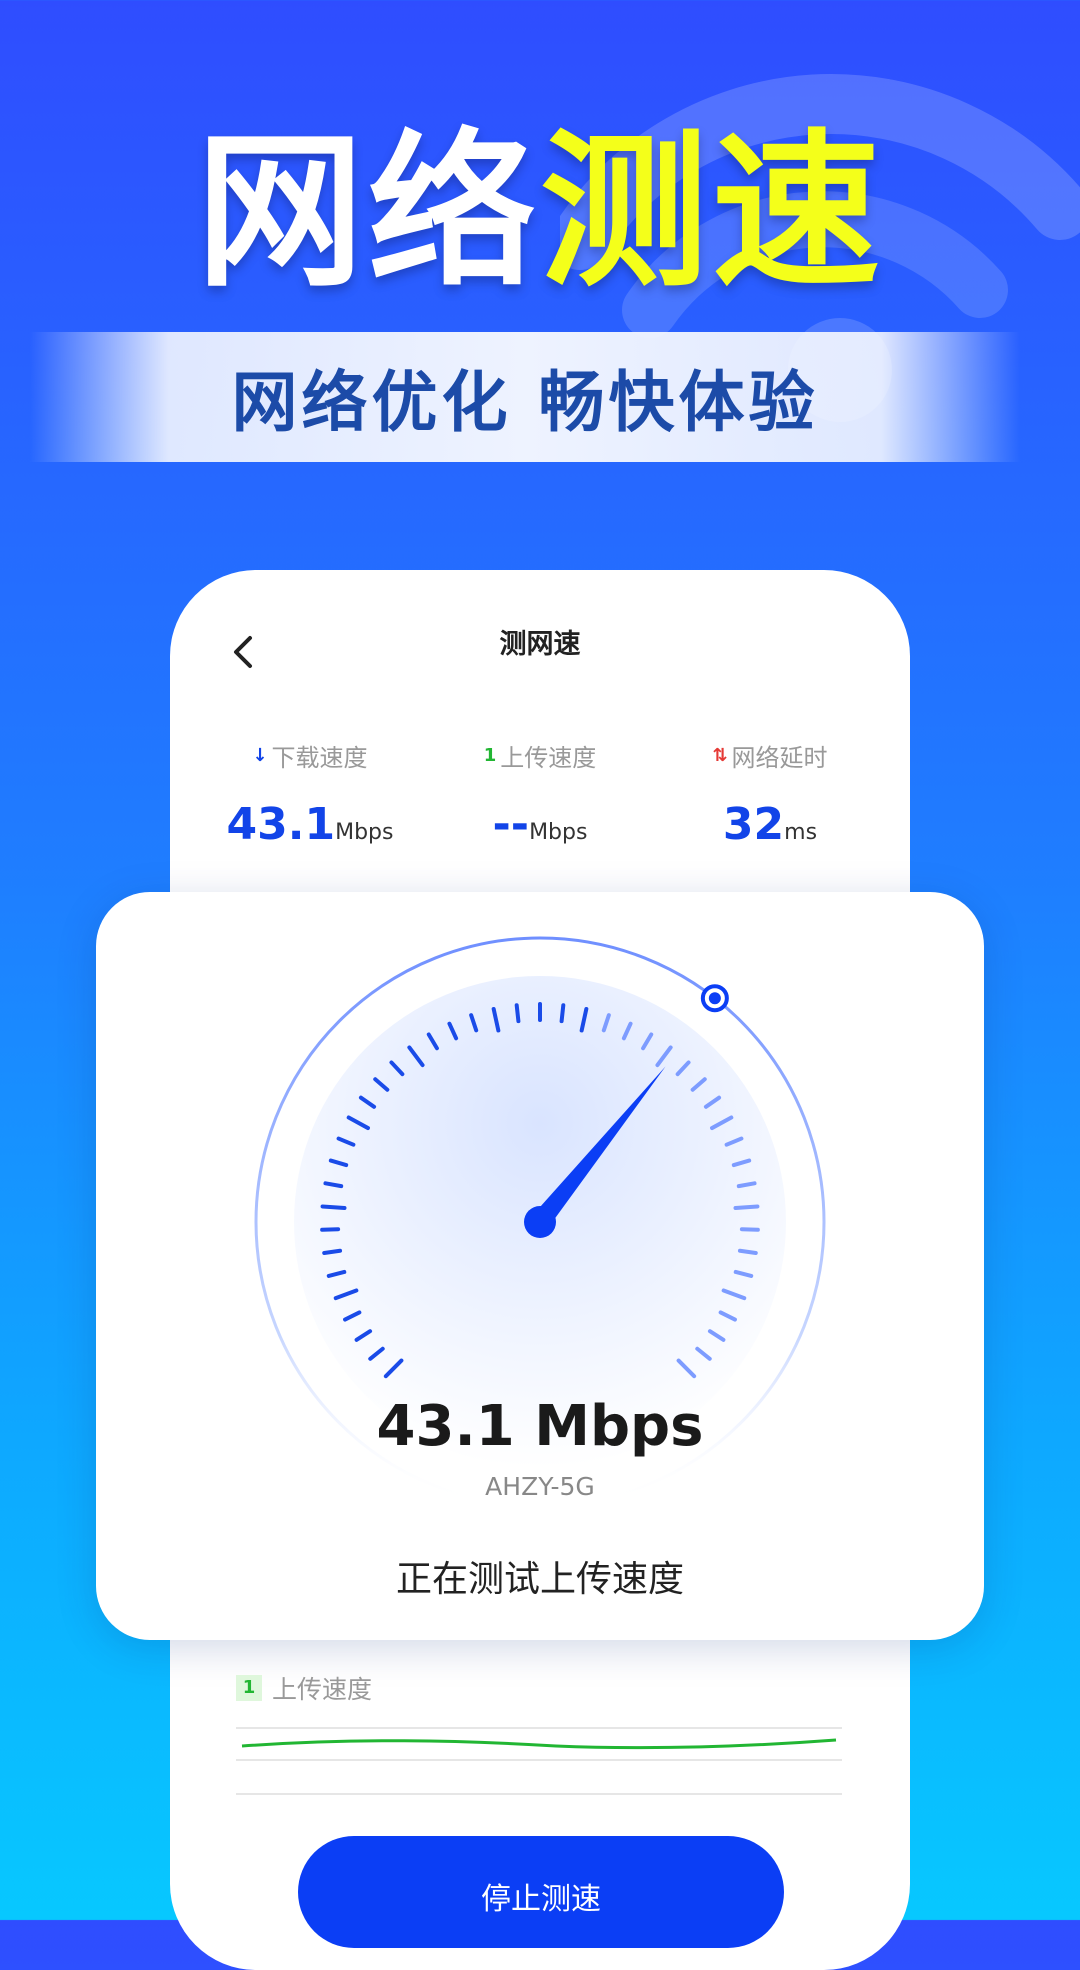  Describe the element at coordinates (540, 794) in the screenshot. I see `upload-stat: 1 上传速度 --Mbps` at that location.